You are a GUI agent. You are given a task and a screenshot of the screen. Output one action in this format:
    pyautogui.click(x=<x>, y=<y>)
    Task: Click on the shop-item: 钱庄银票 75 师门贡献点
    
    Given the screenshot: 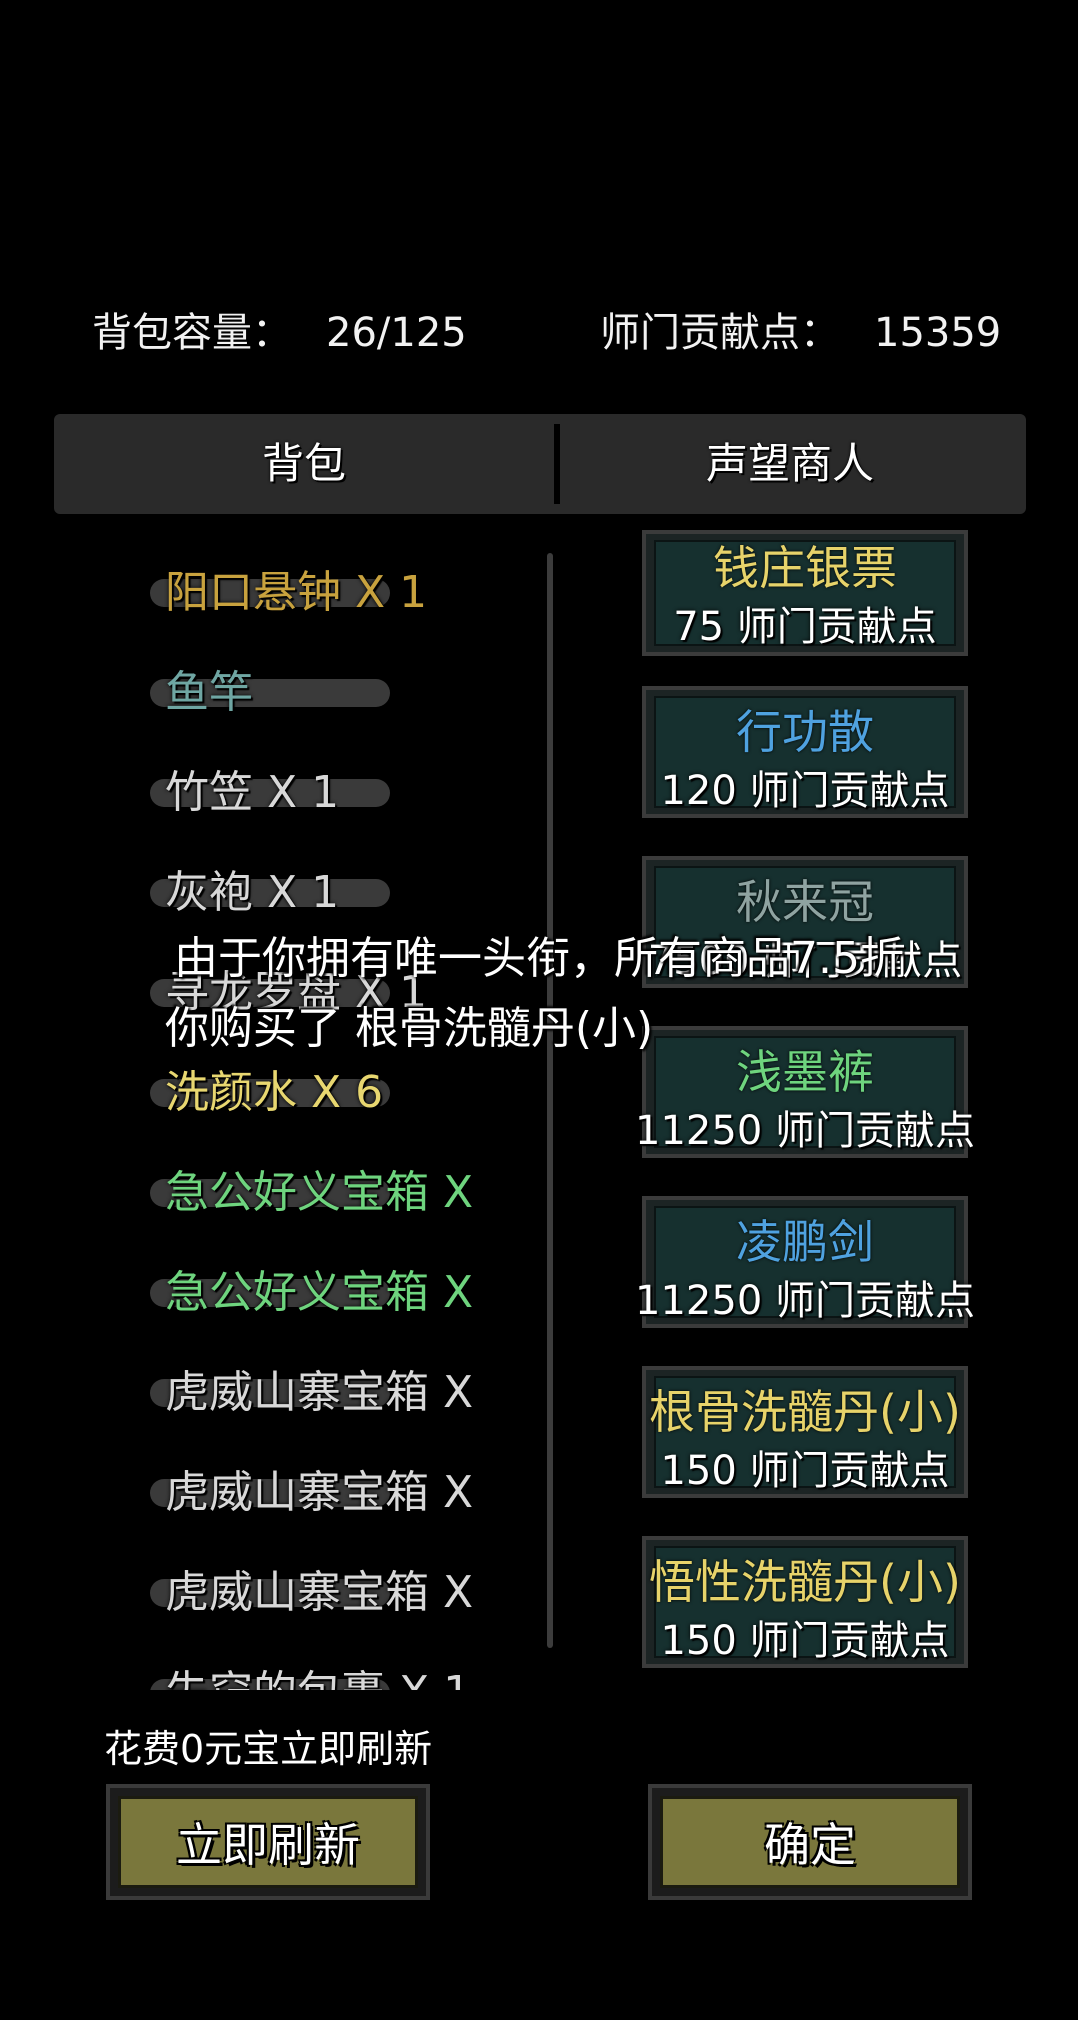 What is the action you would take?
    pyautogui.click(x=805, y=593)
    